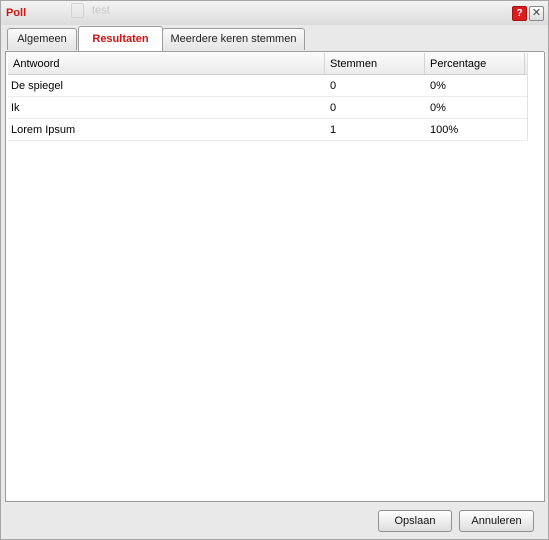 The height and width of the screenshot is (540, 549). What do you see at coordinates (274, 13) in the screenshot?
I see `title-bar: Poll test ? ✕` at bounding box center [274, 13].